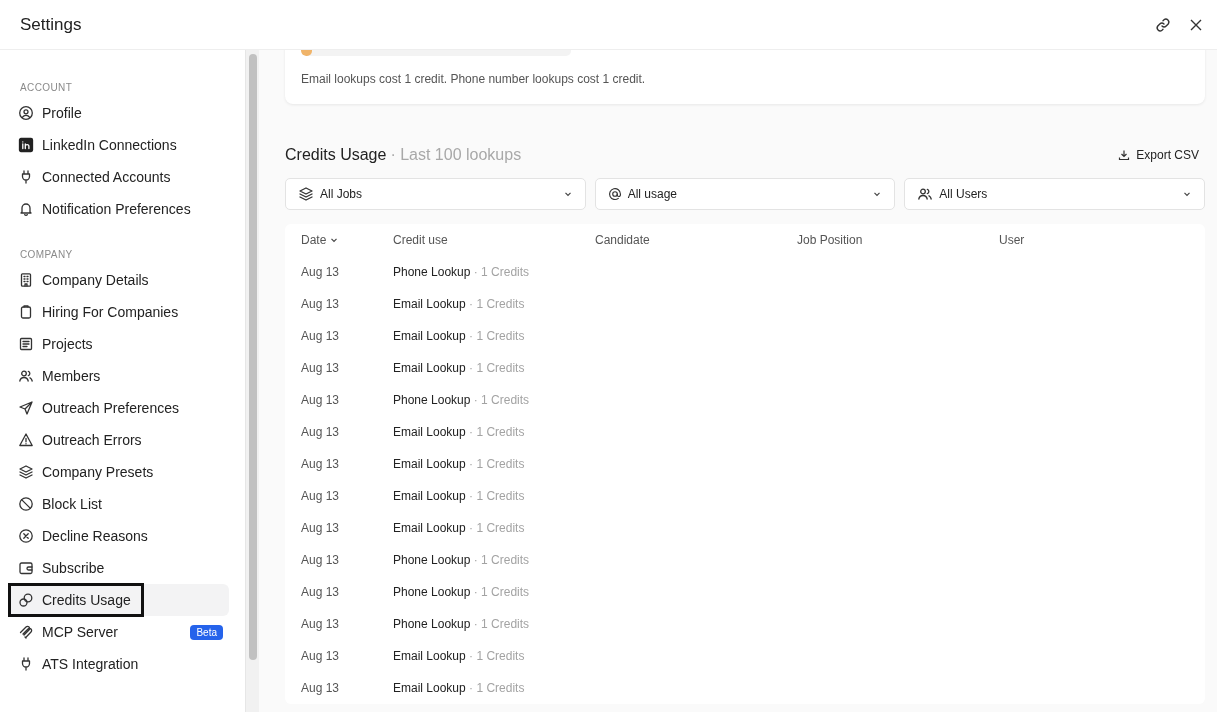 This screenshot has width=1217, height=712. Describe the element at coordinates (119, 113) in the screenshot. I see `sidebar-item: Profile` at that location.